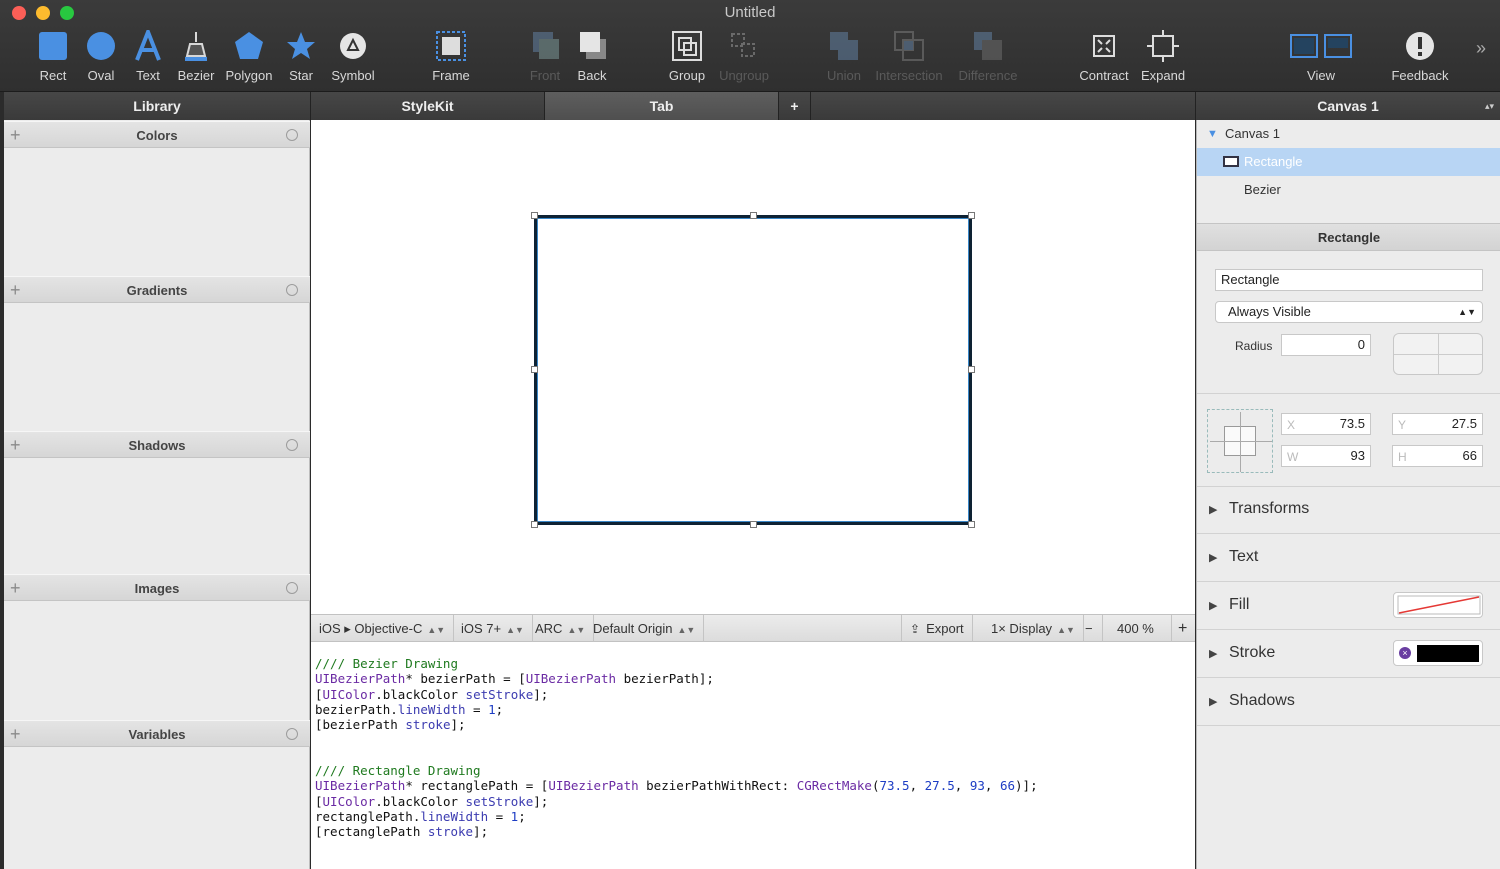 This screenshot has height=869, width=1500. What do you see at coordinates (1348, 162) in the screenshot?
I see `tree-item-rectangle: Rectangle` at bounding box center [1348, 162].